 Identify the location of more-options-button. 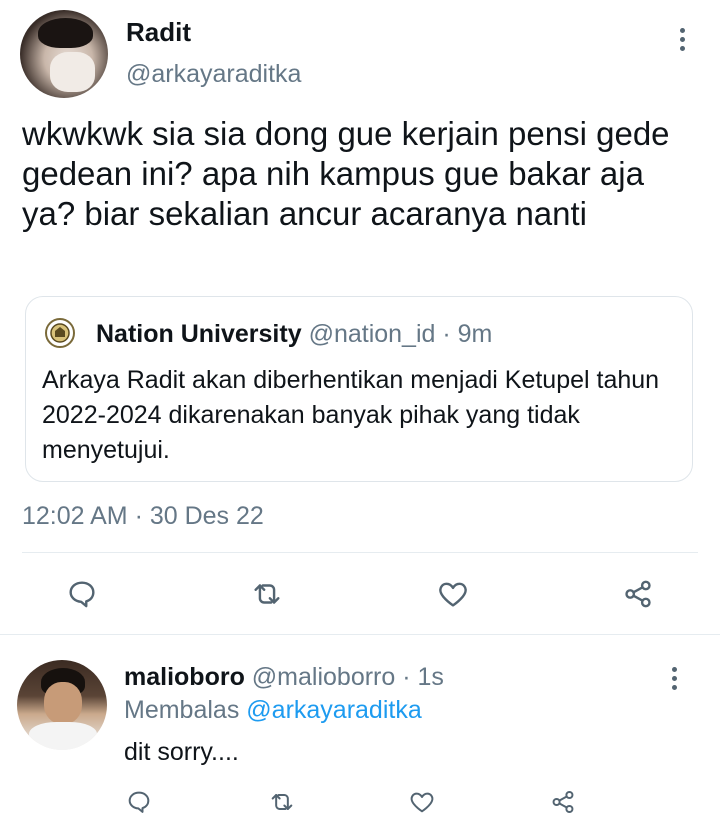
(682, 40).